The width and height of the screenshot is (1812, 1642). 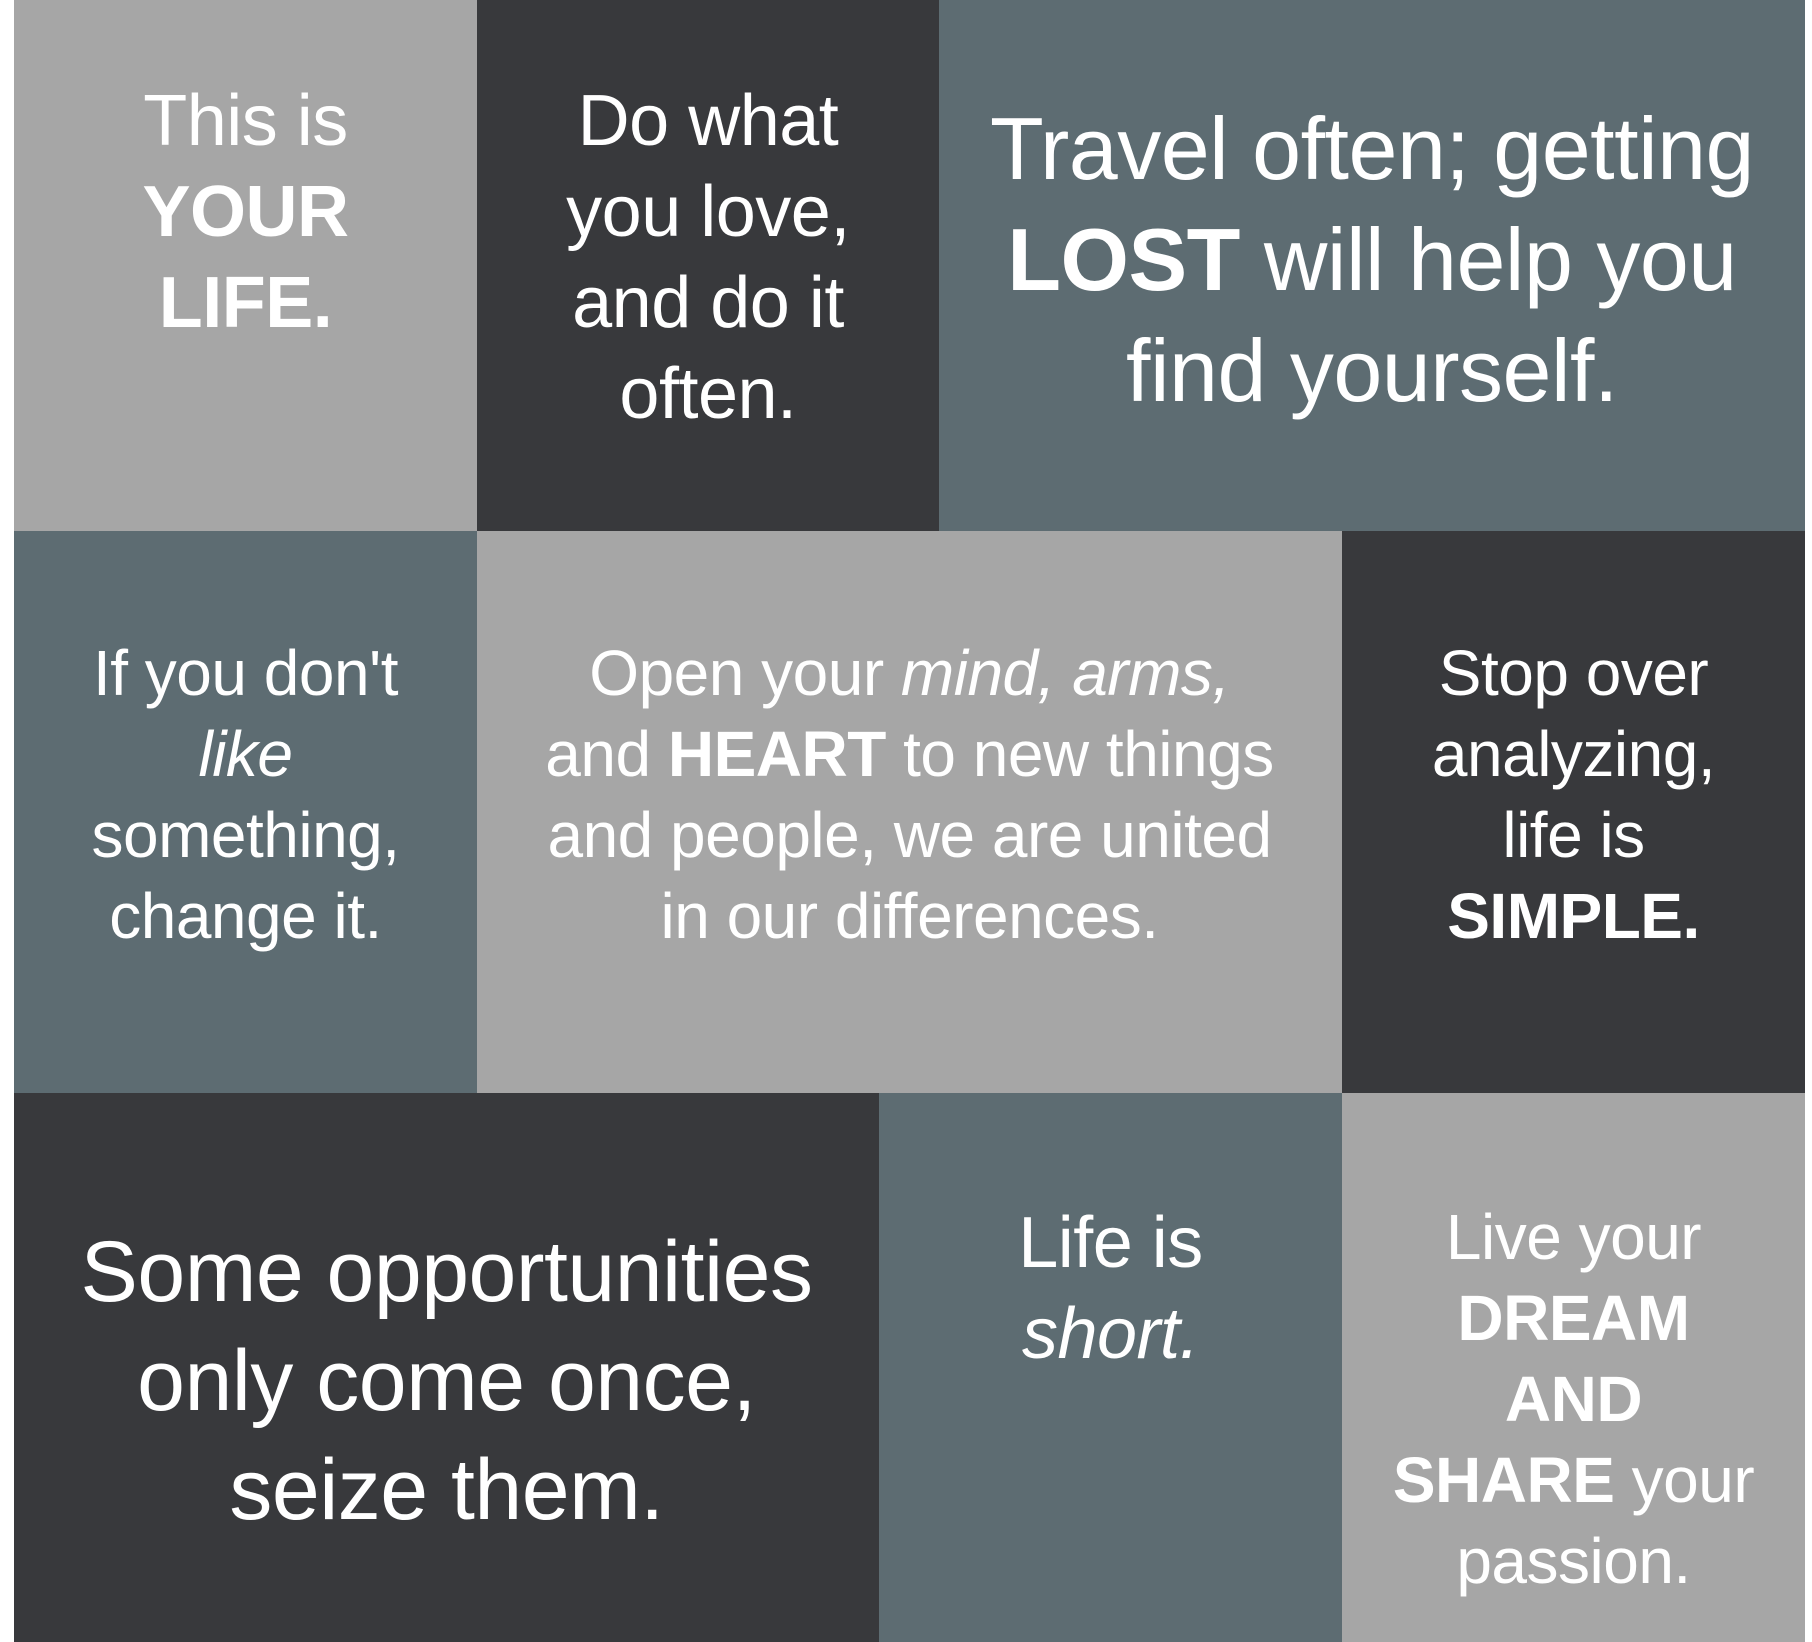 I want to click on quote-line: you love,, so click(x=708, y=212).